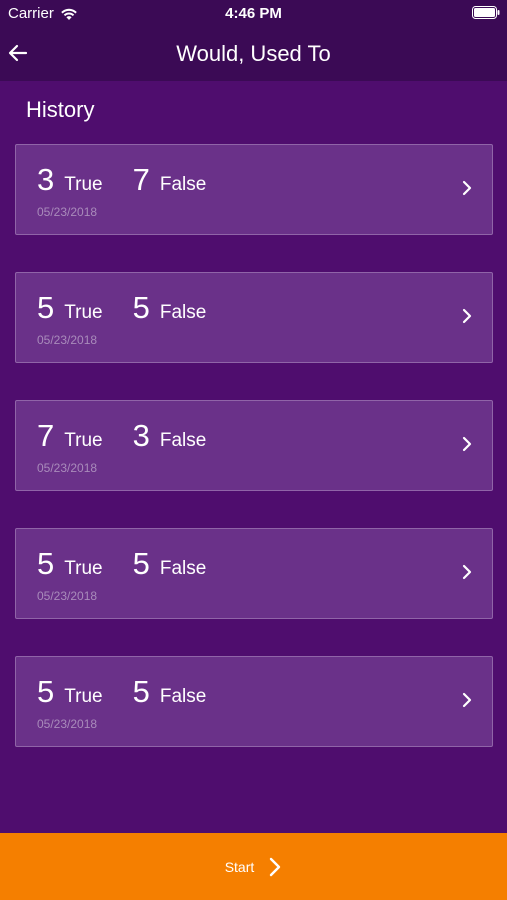  Describe the element at coordinates (141, 179) in the screenshot. I see `false-count: 7` at that location.